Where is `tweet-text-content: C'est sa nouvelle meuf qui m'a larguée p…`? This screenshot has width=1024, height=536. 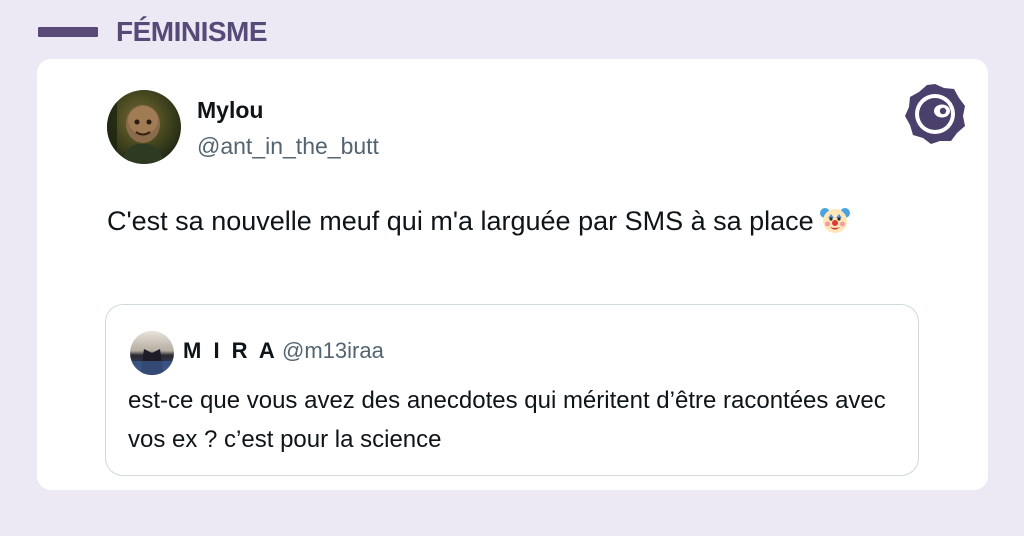 tweet-text-content: C'est sa nouvelle meuf qui m'a larguée p… is located at coordinates (460, 221).